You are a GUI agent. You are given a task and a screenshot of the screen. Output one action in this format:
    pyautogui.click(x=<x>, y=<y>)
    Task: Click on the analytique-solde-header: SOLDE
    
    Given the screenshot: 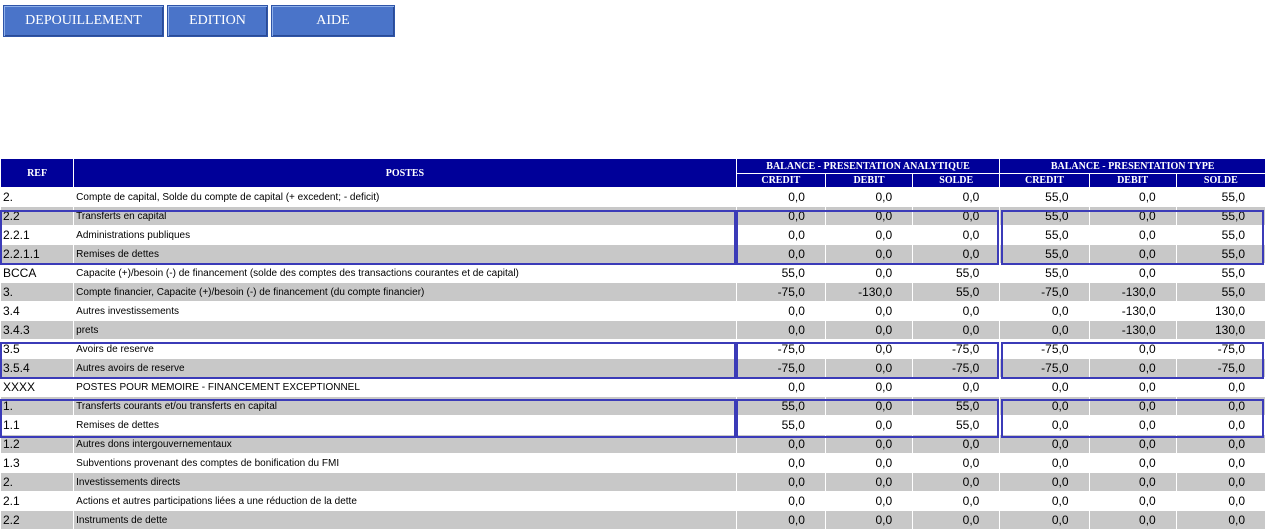 What is the action you would take?
    pyautogui.click(x=956, y=180)
    